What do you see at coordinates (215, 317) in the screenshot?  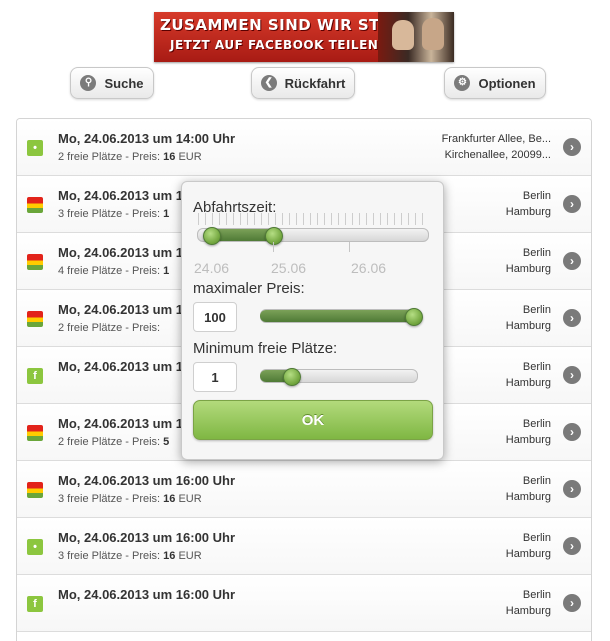 I see `max-price-value: 100` at bounding box center [215, 317].